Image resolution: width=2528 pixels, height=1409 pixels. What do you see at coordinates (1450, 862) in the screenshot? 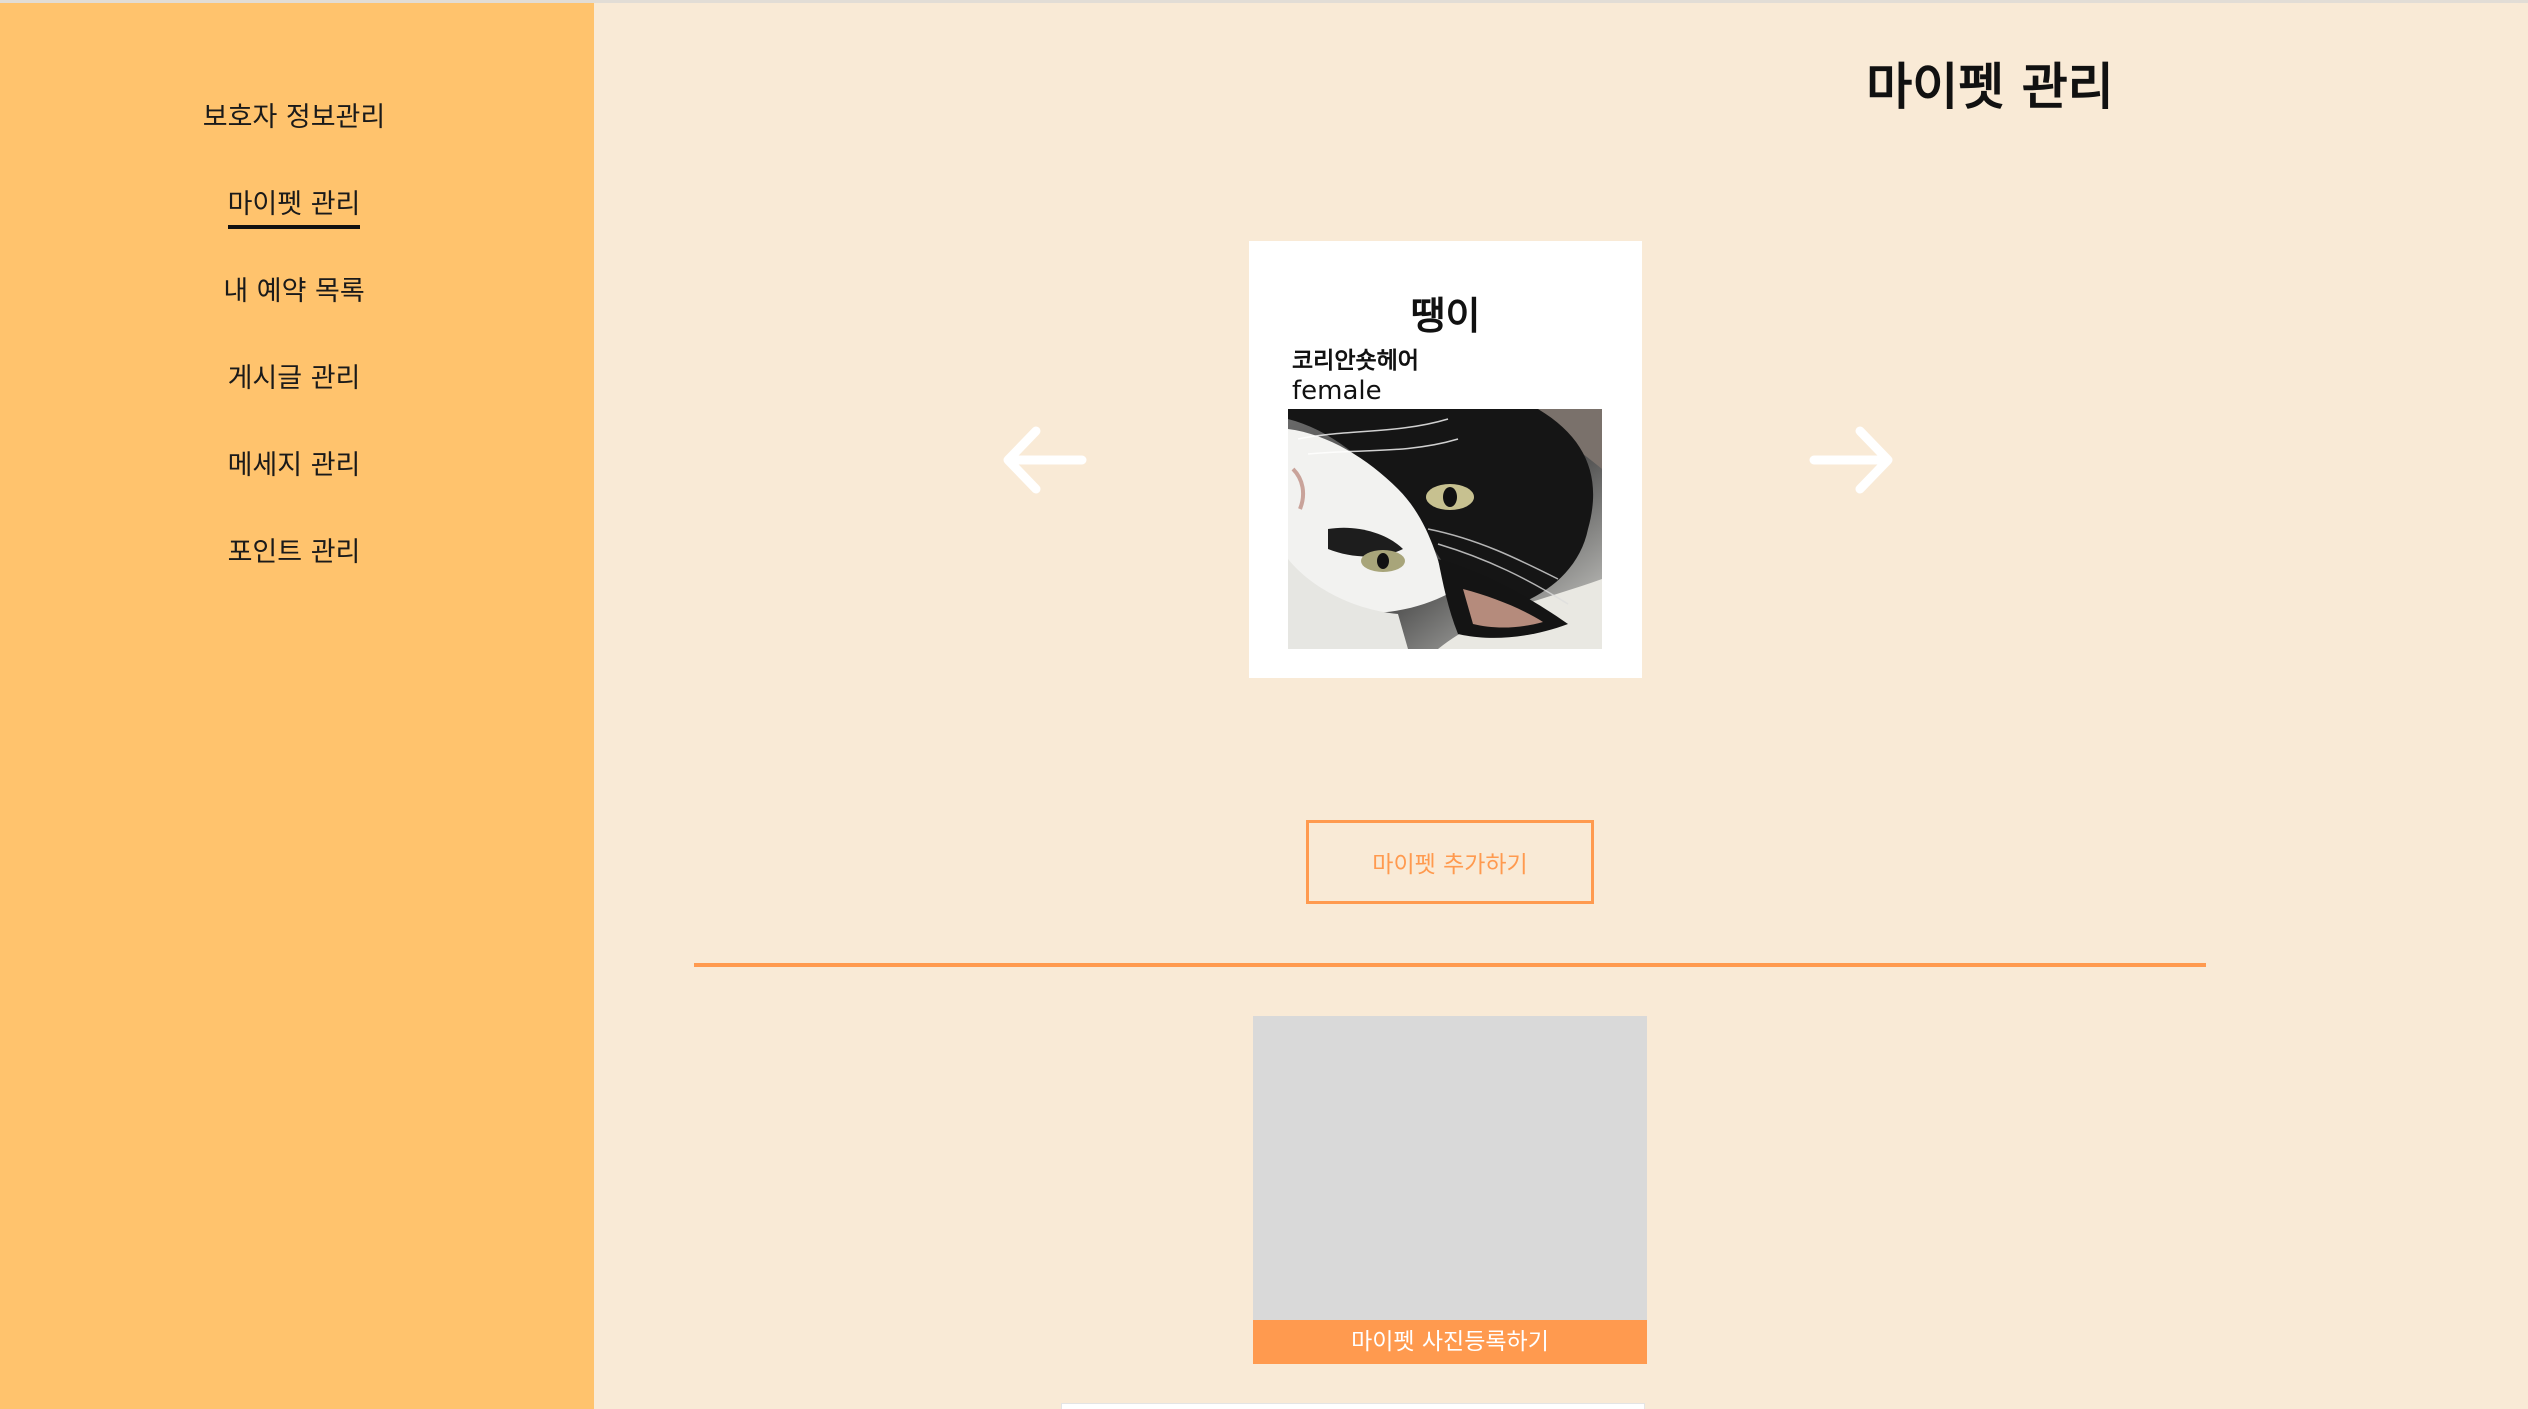
I see `add-pet-button: 마이펫 추가하기` at bounding box center [1450, 862].